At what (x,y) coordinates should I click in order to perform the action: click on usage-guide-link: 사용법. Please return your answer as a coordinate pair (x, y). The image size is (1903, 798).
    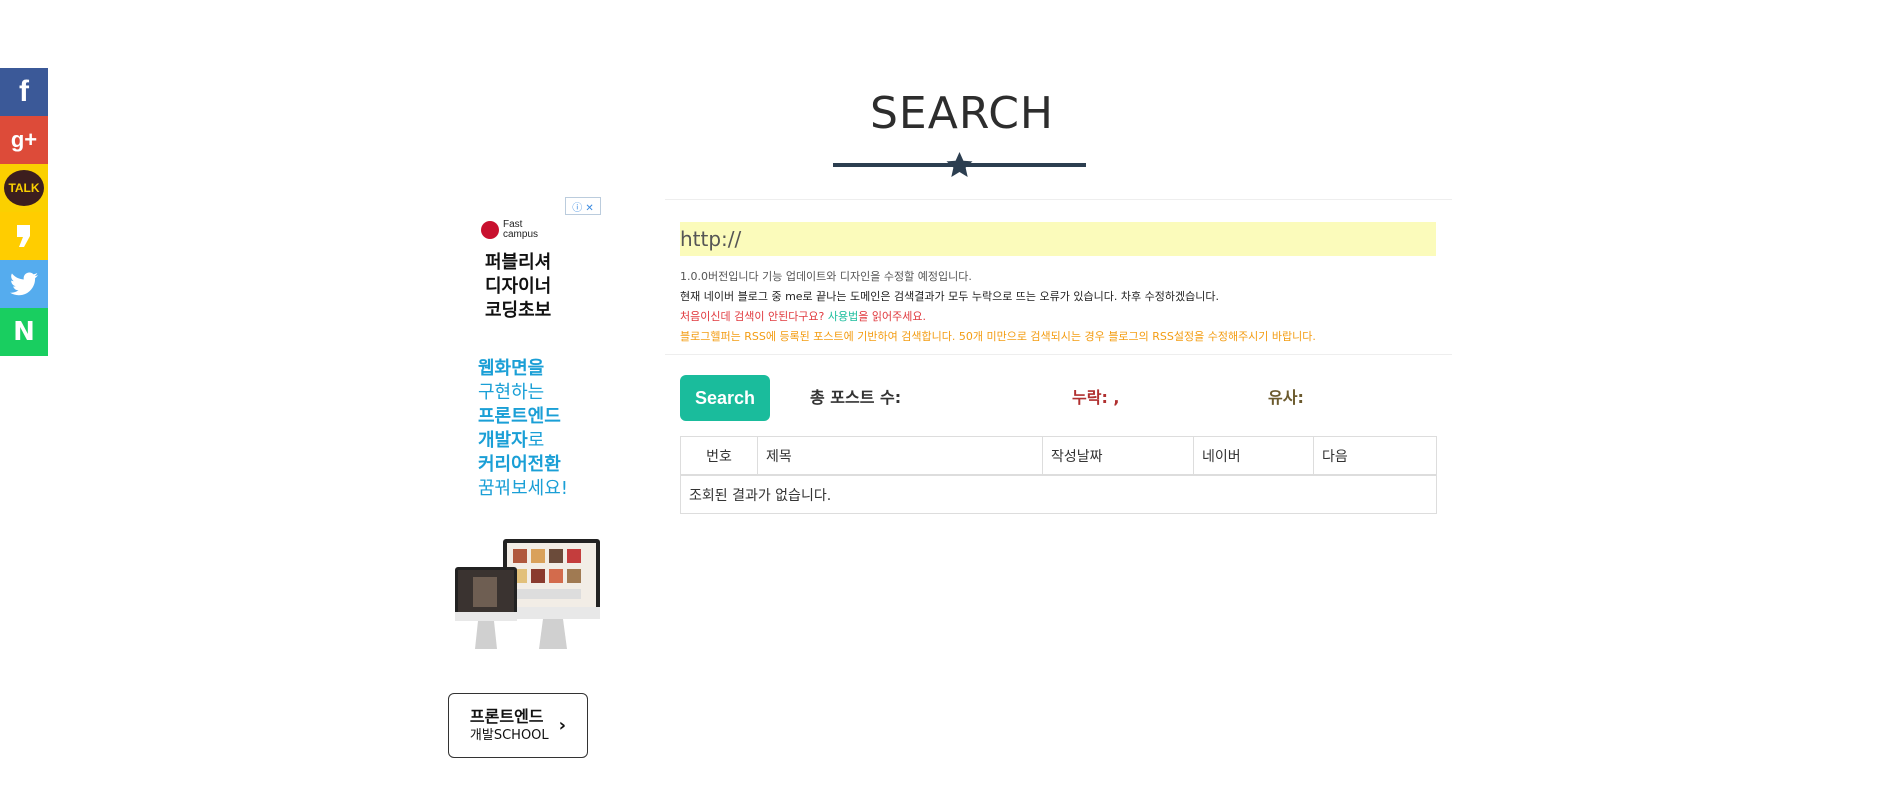
    Looking at the image, I should click on (843, 316).